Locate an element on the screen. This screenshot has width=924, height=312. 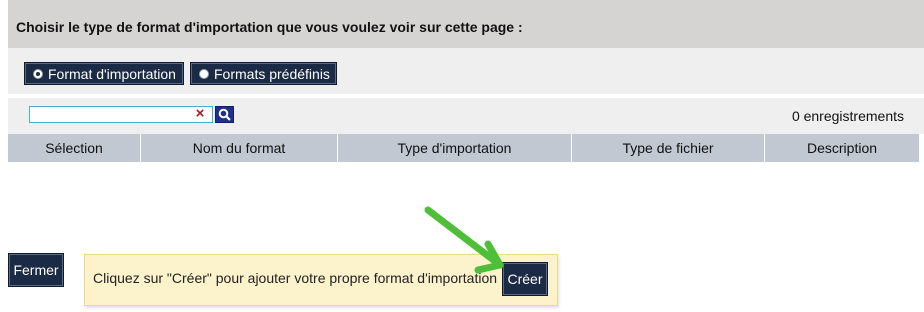
radio-formats-predefinis: Formats prédéfinis is located at coordinates (263, 73).